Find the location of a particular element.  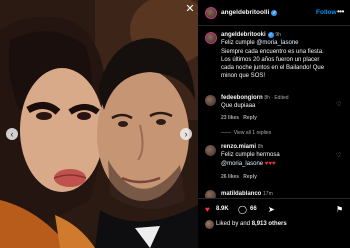

like-count: 8.9K is located at coordinates (222, 209).